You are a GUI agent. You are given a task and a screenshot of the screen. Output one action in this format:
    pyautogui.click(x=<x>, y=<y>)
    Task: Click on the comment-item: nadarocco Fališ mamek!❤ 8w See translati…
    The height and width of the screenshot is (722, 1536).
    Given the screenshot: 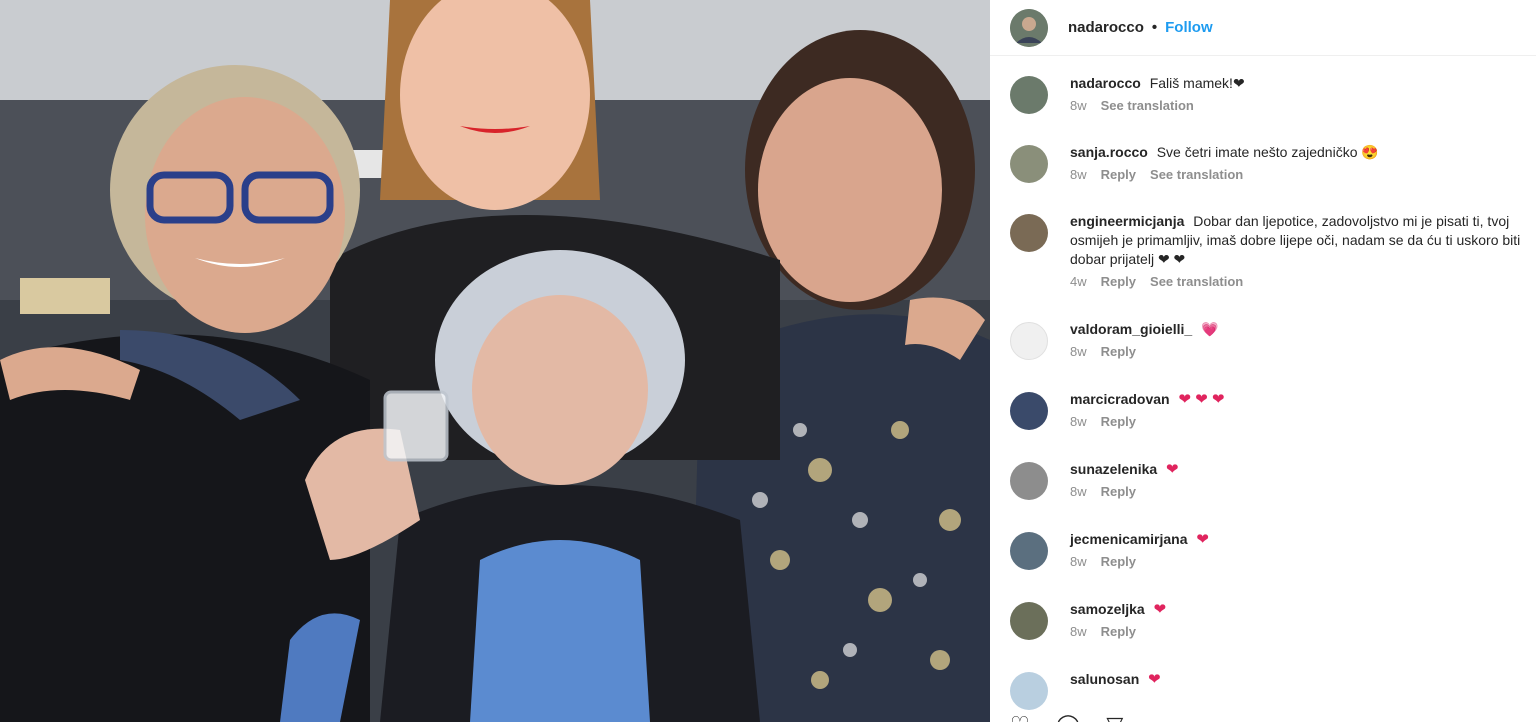 What is the action you would take?
    pyautogui.click(x=1273, y=94)
    